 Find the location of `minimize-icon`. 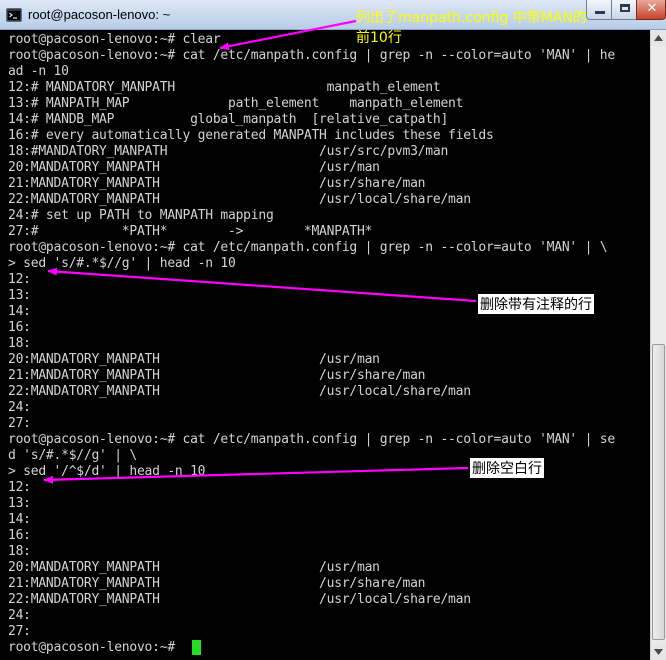

minimize-icon is located at coordinates (600, 12).